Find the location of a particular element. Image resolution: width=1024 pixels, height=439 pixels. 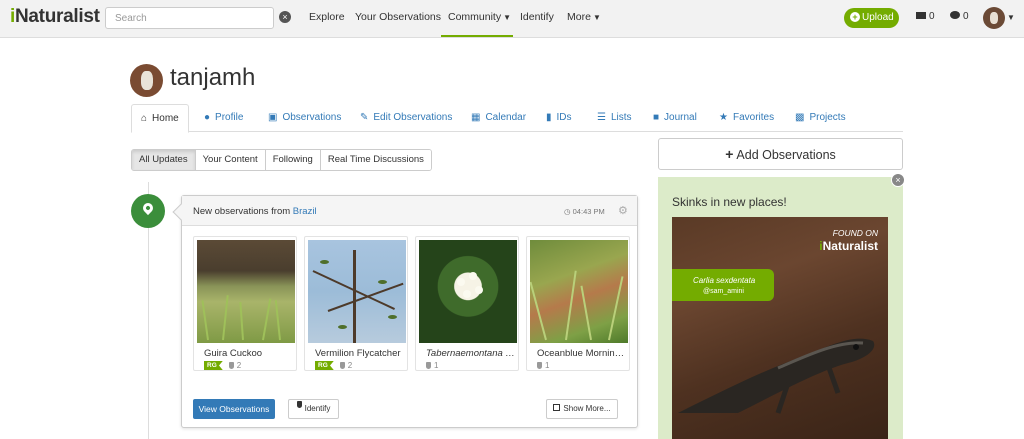

pencil-icon: ✎ is located at coordinates (364, 117).